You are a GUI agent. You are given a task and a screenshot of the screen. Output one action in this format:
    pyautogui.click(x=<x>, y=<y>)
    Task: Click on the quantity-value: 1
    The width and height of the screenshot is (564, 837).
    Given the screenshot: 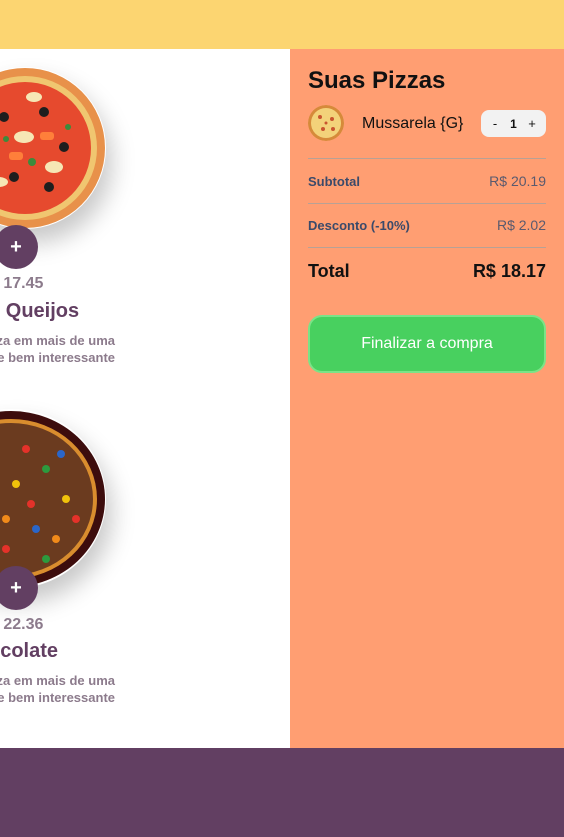 What is the action you would take?
    pyautogui.click(x=513, y=123)
    